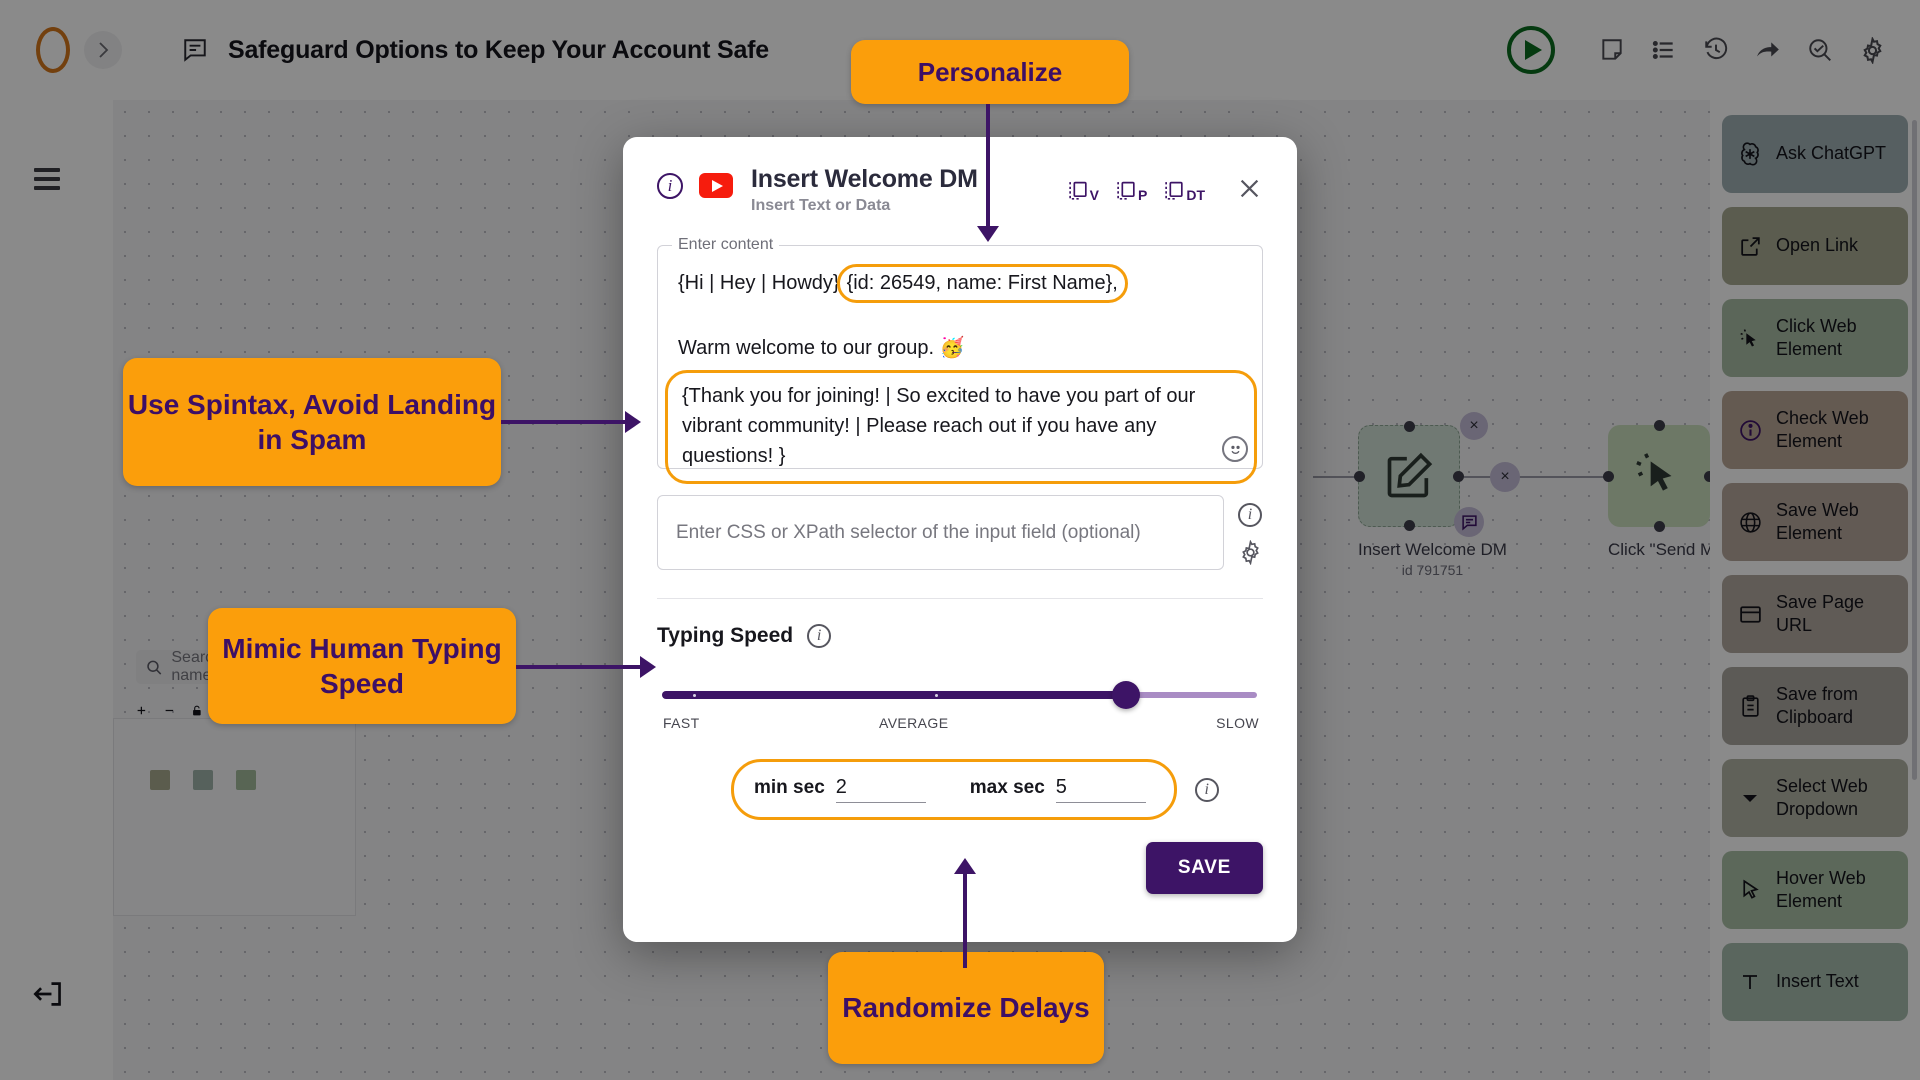  Describe the element at coordinates (725, 635) in the screenshot. I see `typing-speed-label: Typing Speed` at that location.